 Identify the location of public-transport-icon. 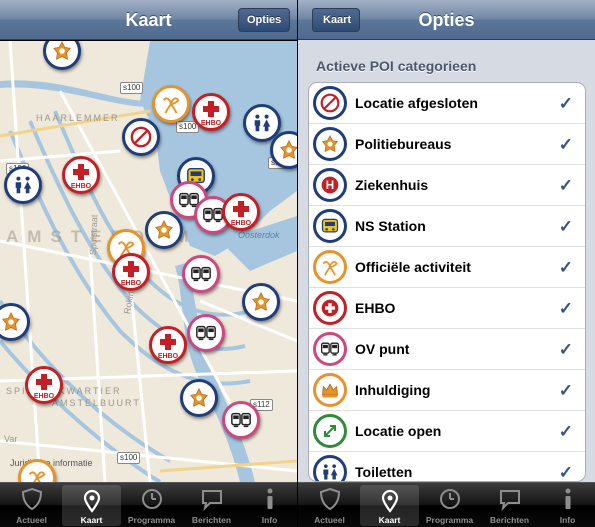
(330, 349).